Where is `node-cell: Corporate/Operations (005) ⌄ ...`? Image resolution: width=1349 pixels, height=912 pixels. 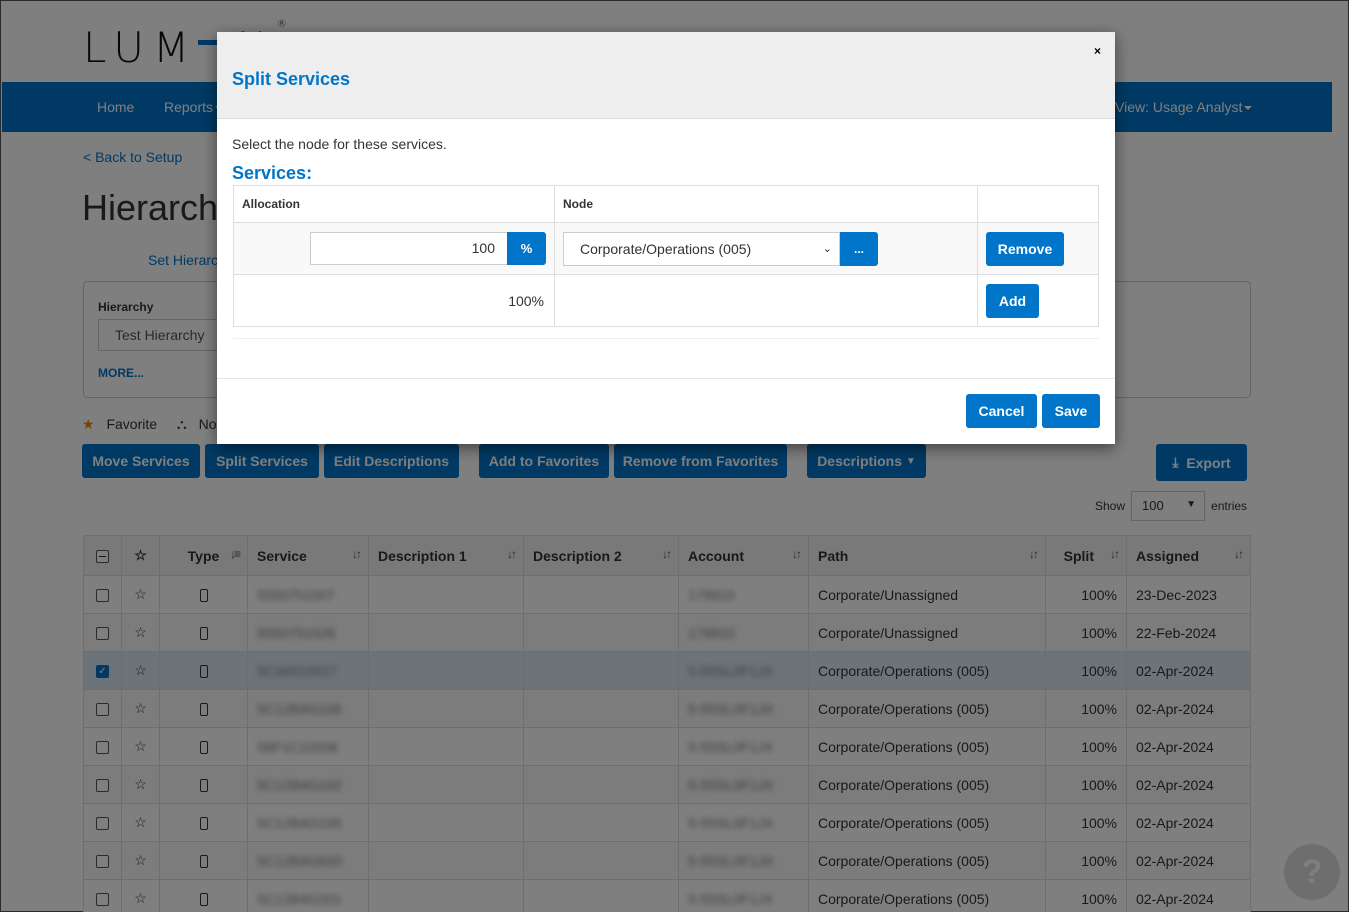 node-cell: Corporate/Operations (005) ⌄ ... is located at coordinates (766, 248).